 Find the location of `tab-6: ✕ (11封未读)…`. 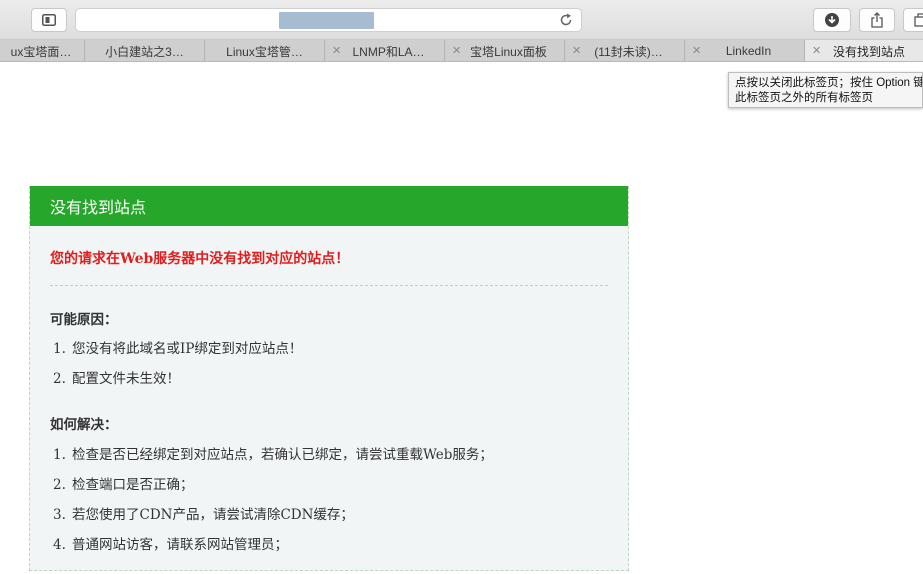

tab-6: ✕ (11封未读)… is located at coordinates (625, 50).